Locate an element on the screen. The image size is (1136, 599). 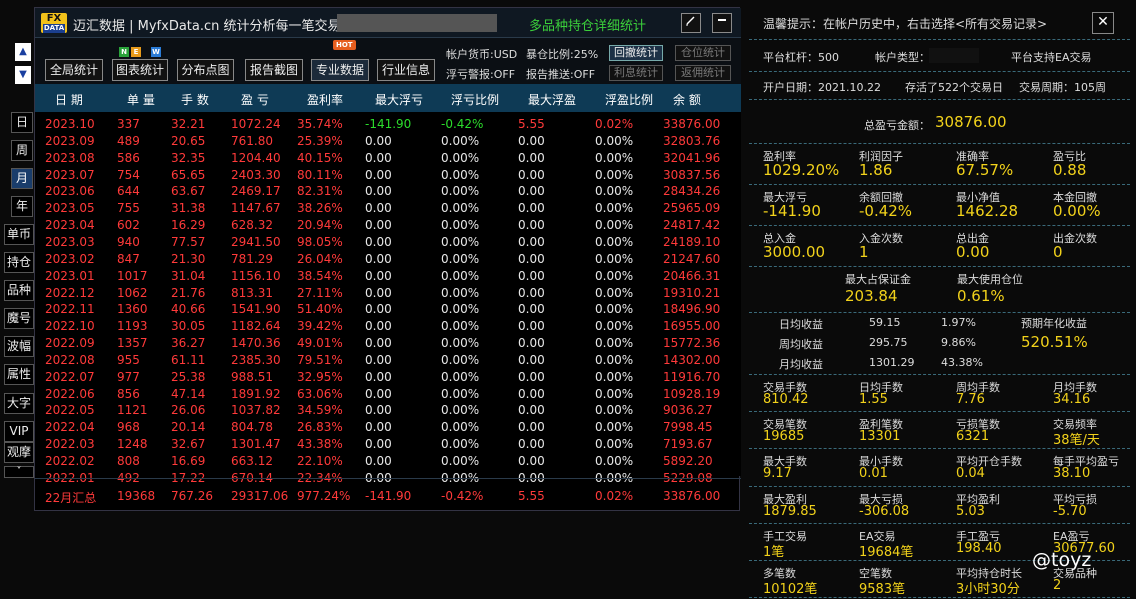
metric-value: -5.70 is located at coordinates (1070, 511).